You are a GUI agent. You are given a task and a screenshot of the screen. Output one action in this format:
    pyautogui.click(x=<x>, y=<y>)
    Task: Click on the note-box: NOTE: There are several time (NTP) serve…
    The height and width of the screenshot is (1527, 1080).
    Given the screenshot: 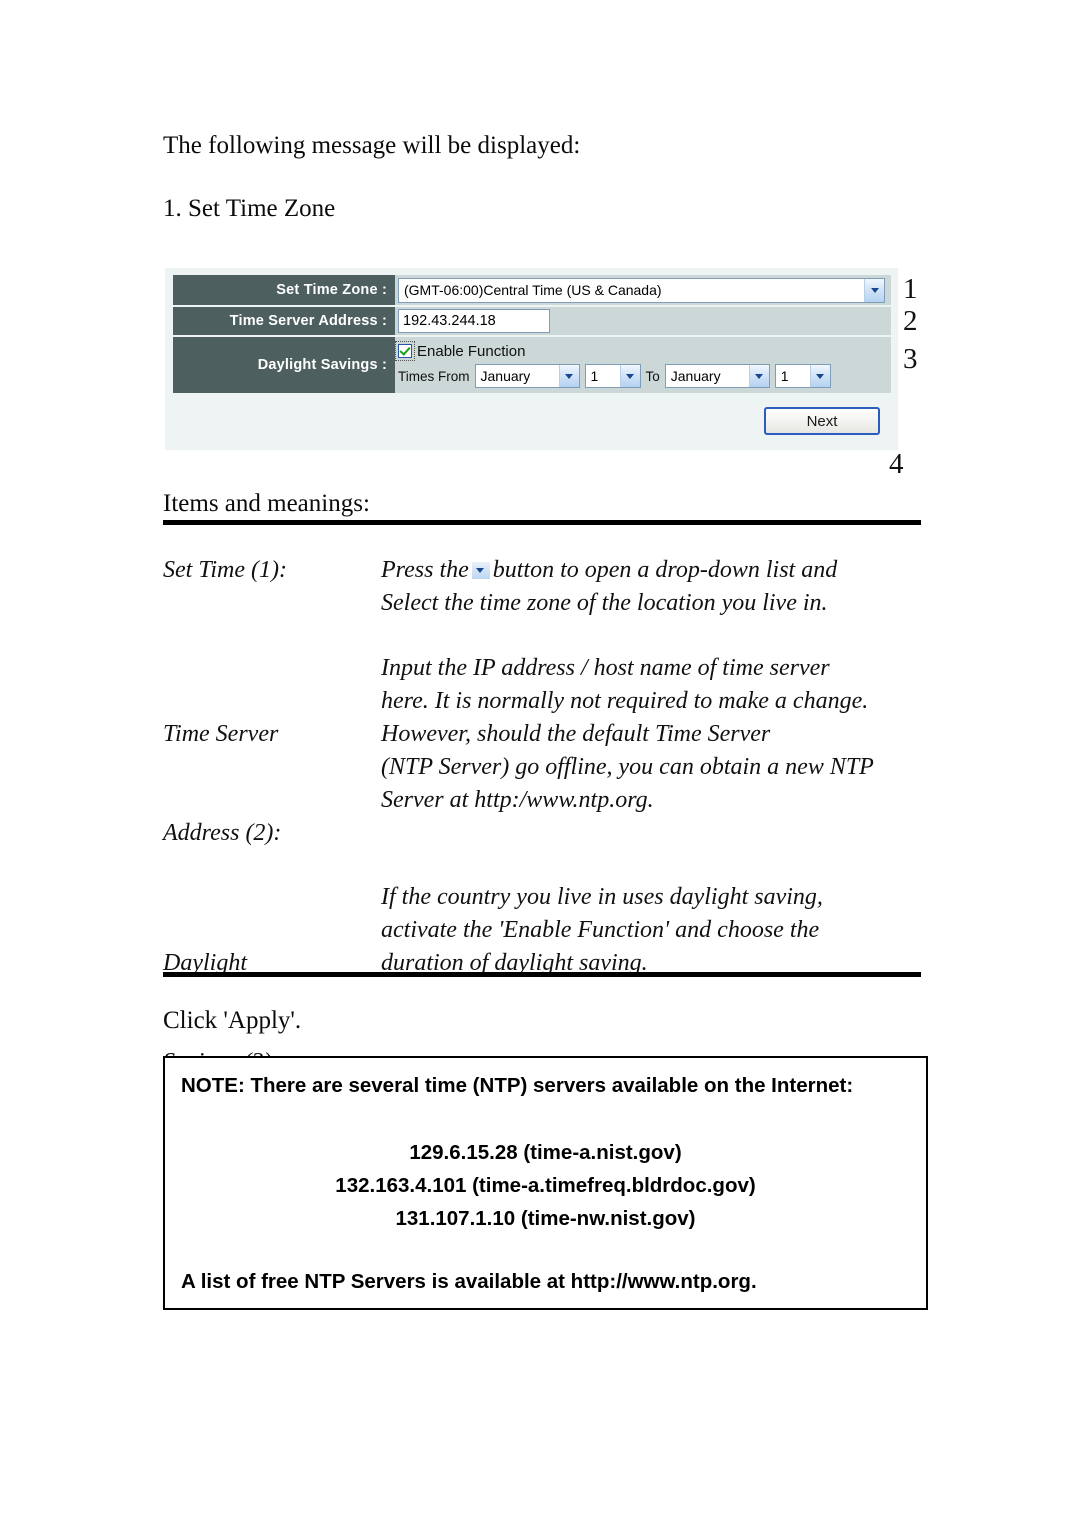 What is the action you would take?
    pyautogui.click(x=545, y=1183)
    